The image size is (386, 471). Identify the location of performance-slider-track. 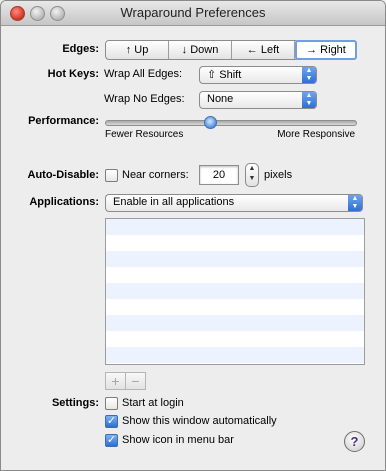
(231, 123).